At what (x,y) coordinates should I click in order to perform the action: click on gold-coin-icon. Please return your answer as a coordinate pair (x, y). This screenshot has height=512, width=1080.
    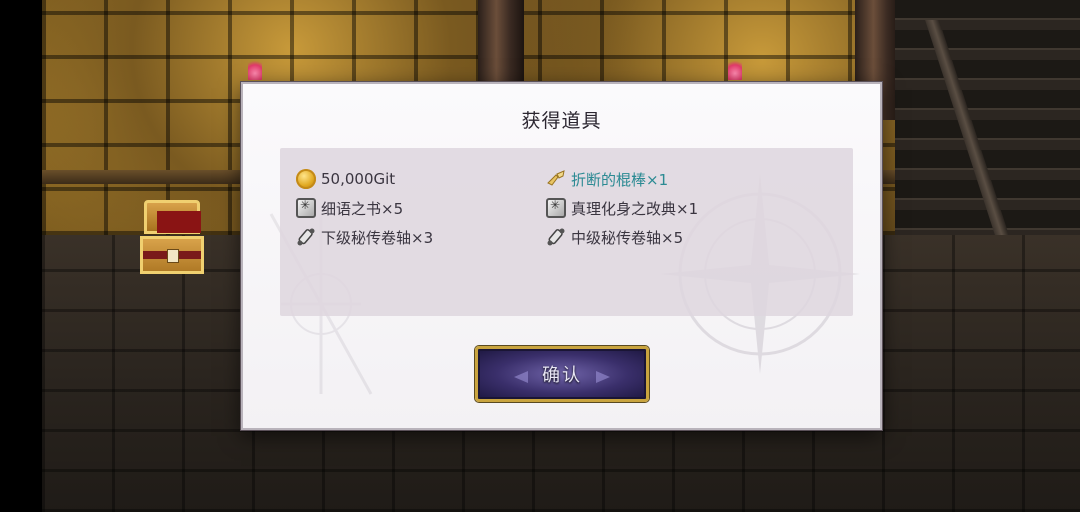
    Looking at the image, I should click on (306, 179).